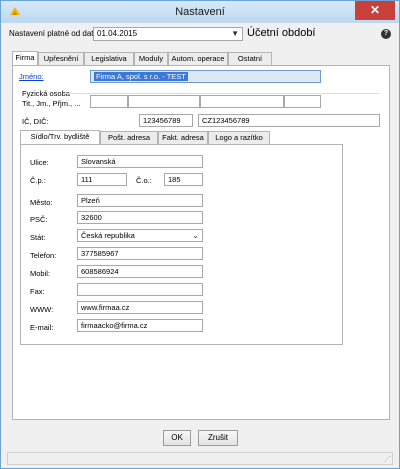  Describe the element at coordinates (114, 325) in the screenshot. I see `email-value: firmaacko@firma.cz` at that location.